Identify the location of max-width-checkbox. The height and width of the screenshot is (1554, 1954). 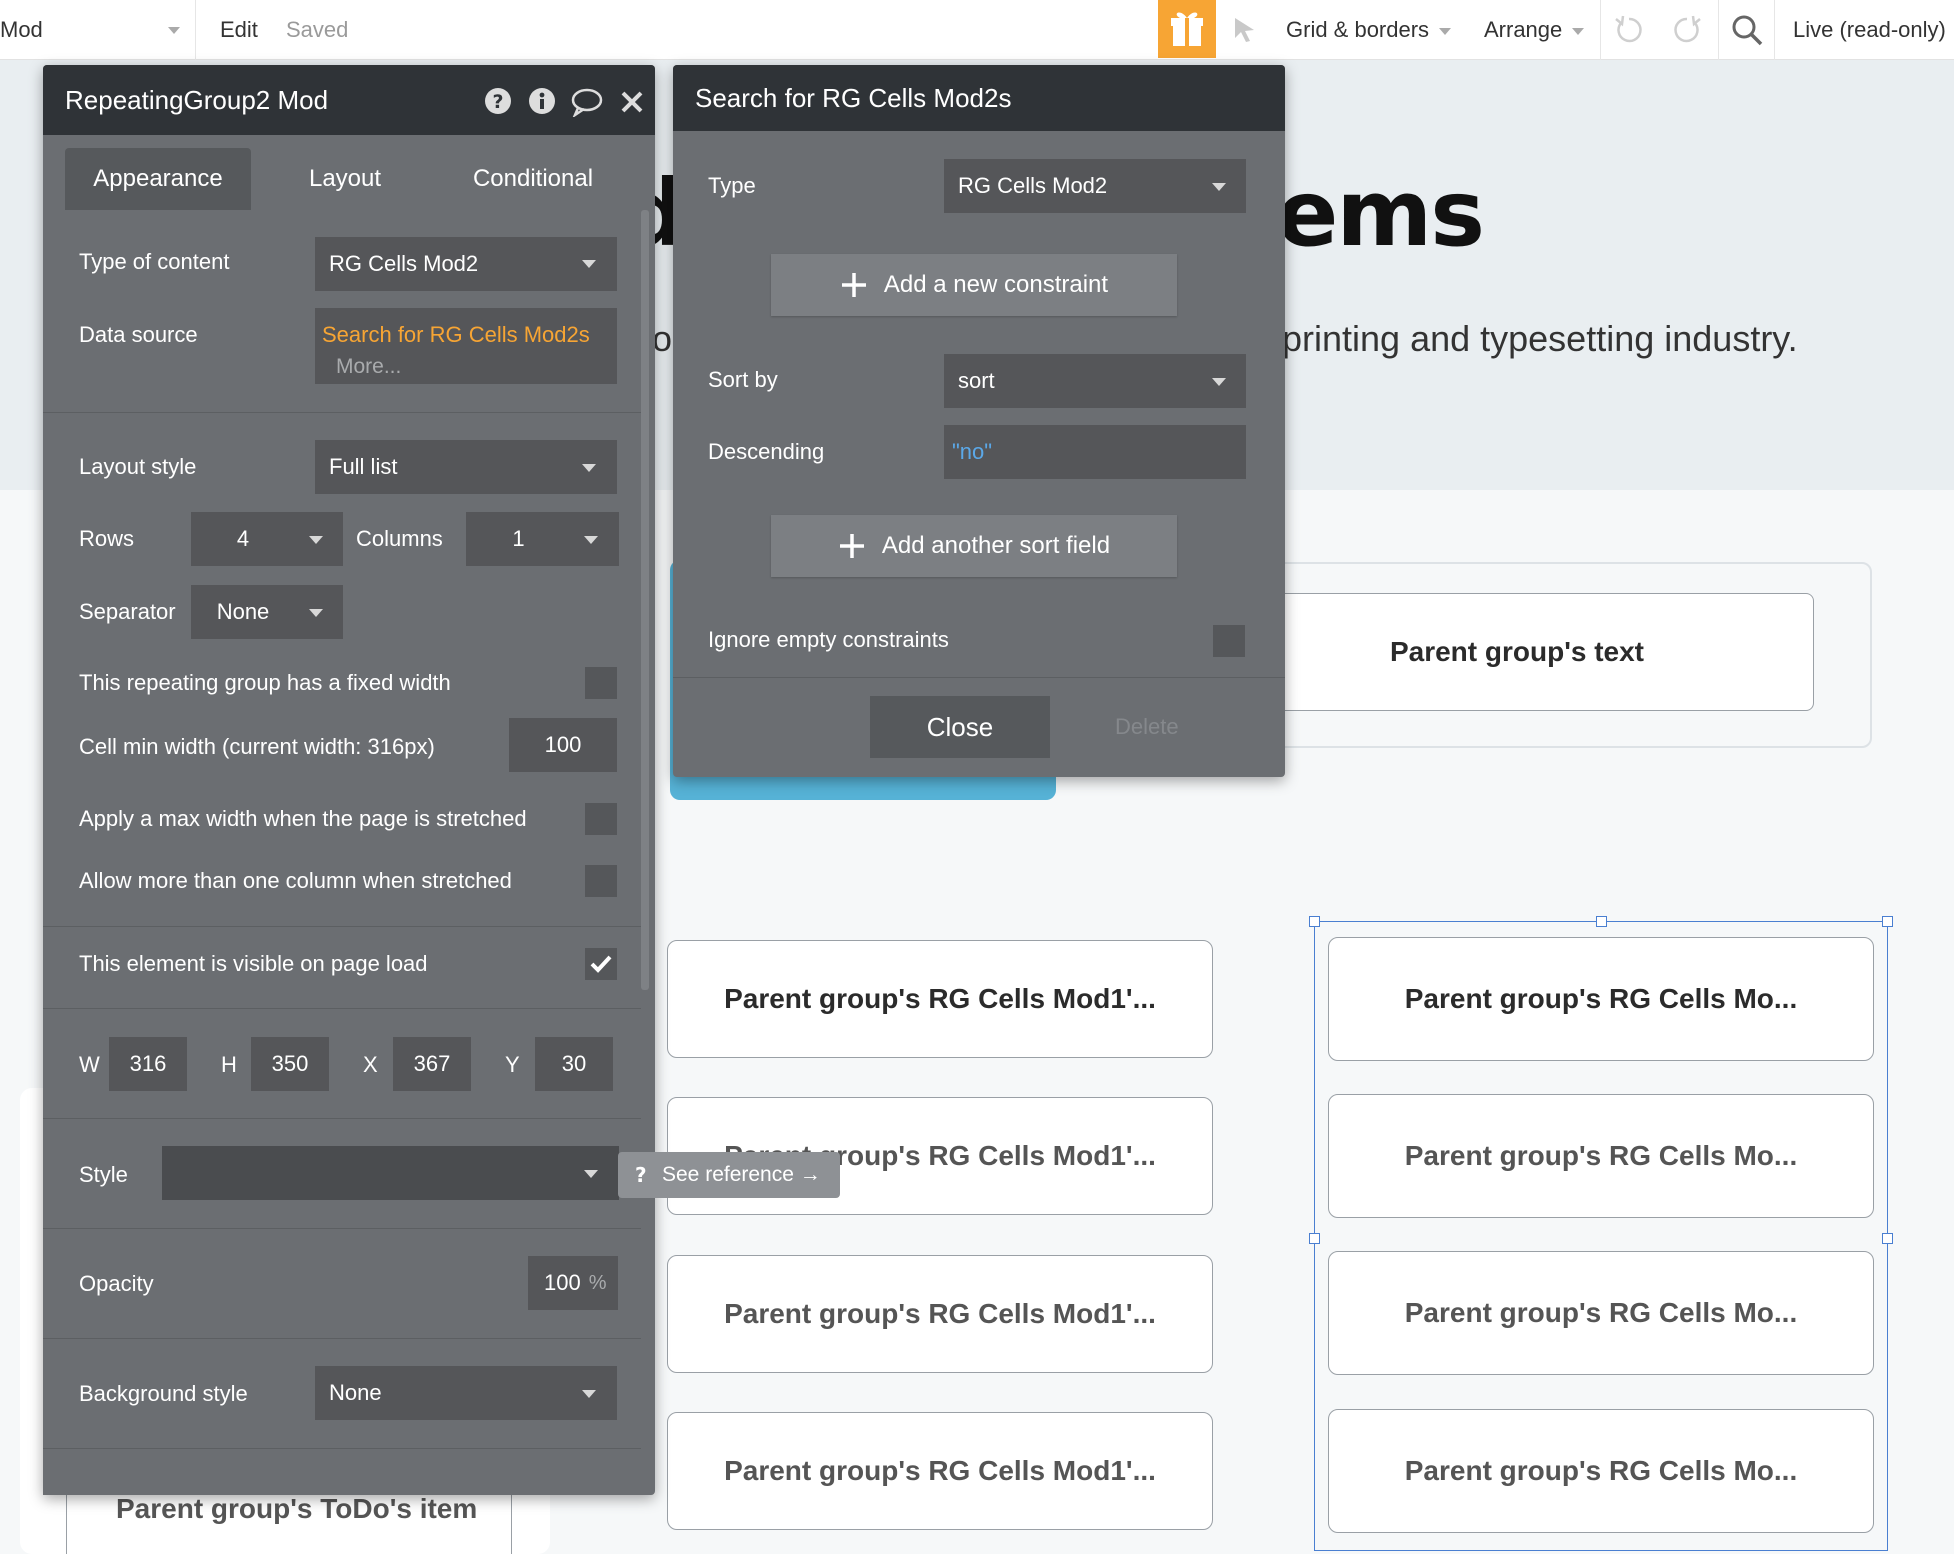
(601, 819).